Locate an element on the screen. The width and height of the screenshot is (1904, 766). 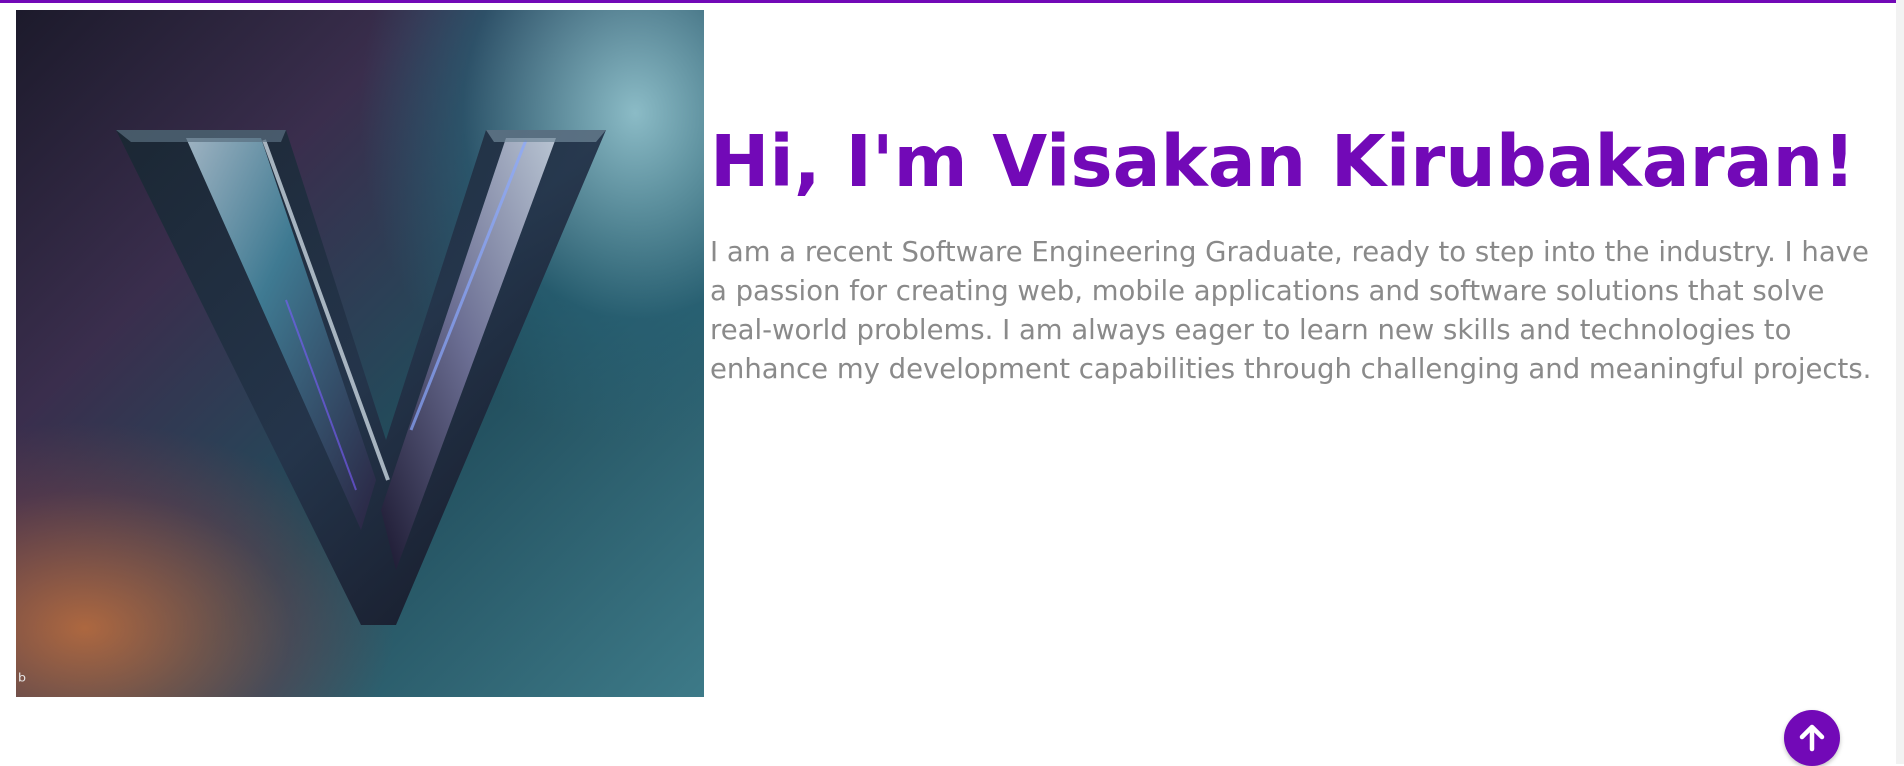
arrow-up-icon is located at coordinates (1812, 738).